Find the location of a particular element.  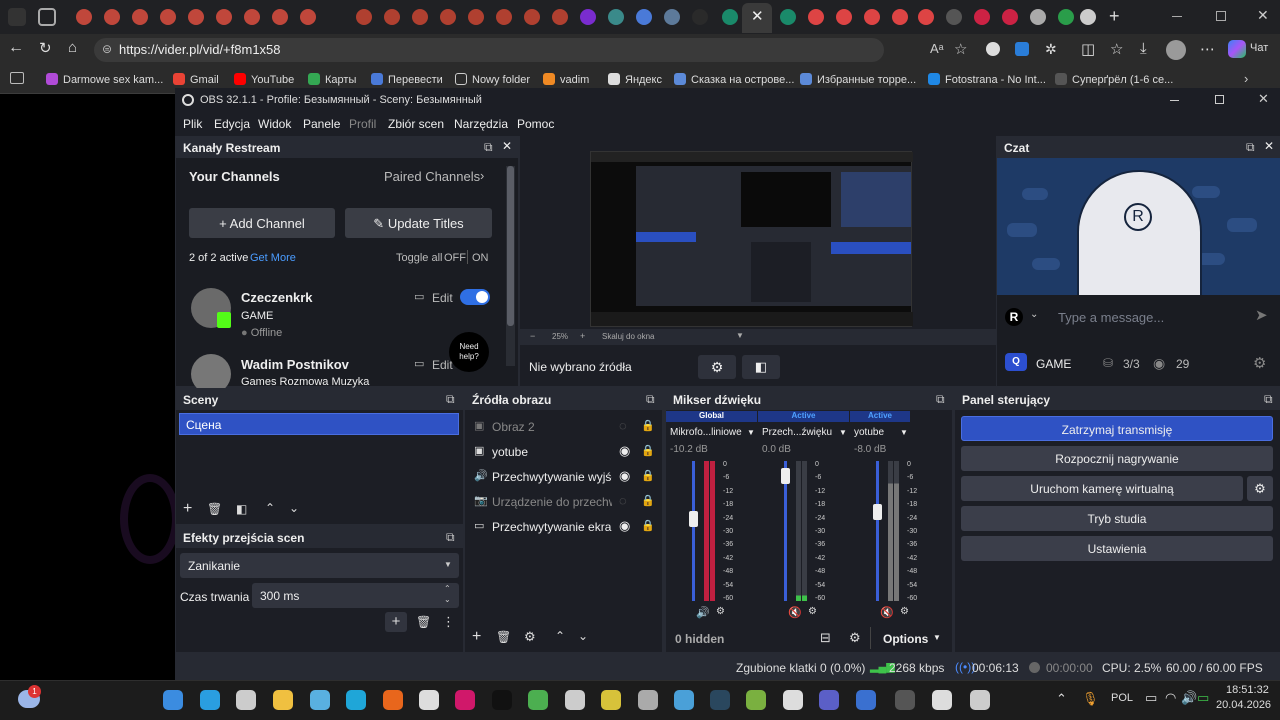

obs-close-button: ✕ is located at coordinates (1263, 99).